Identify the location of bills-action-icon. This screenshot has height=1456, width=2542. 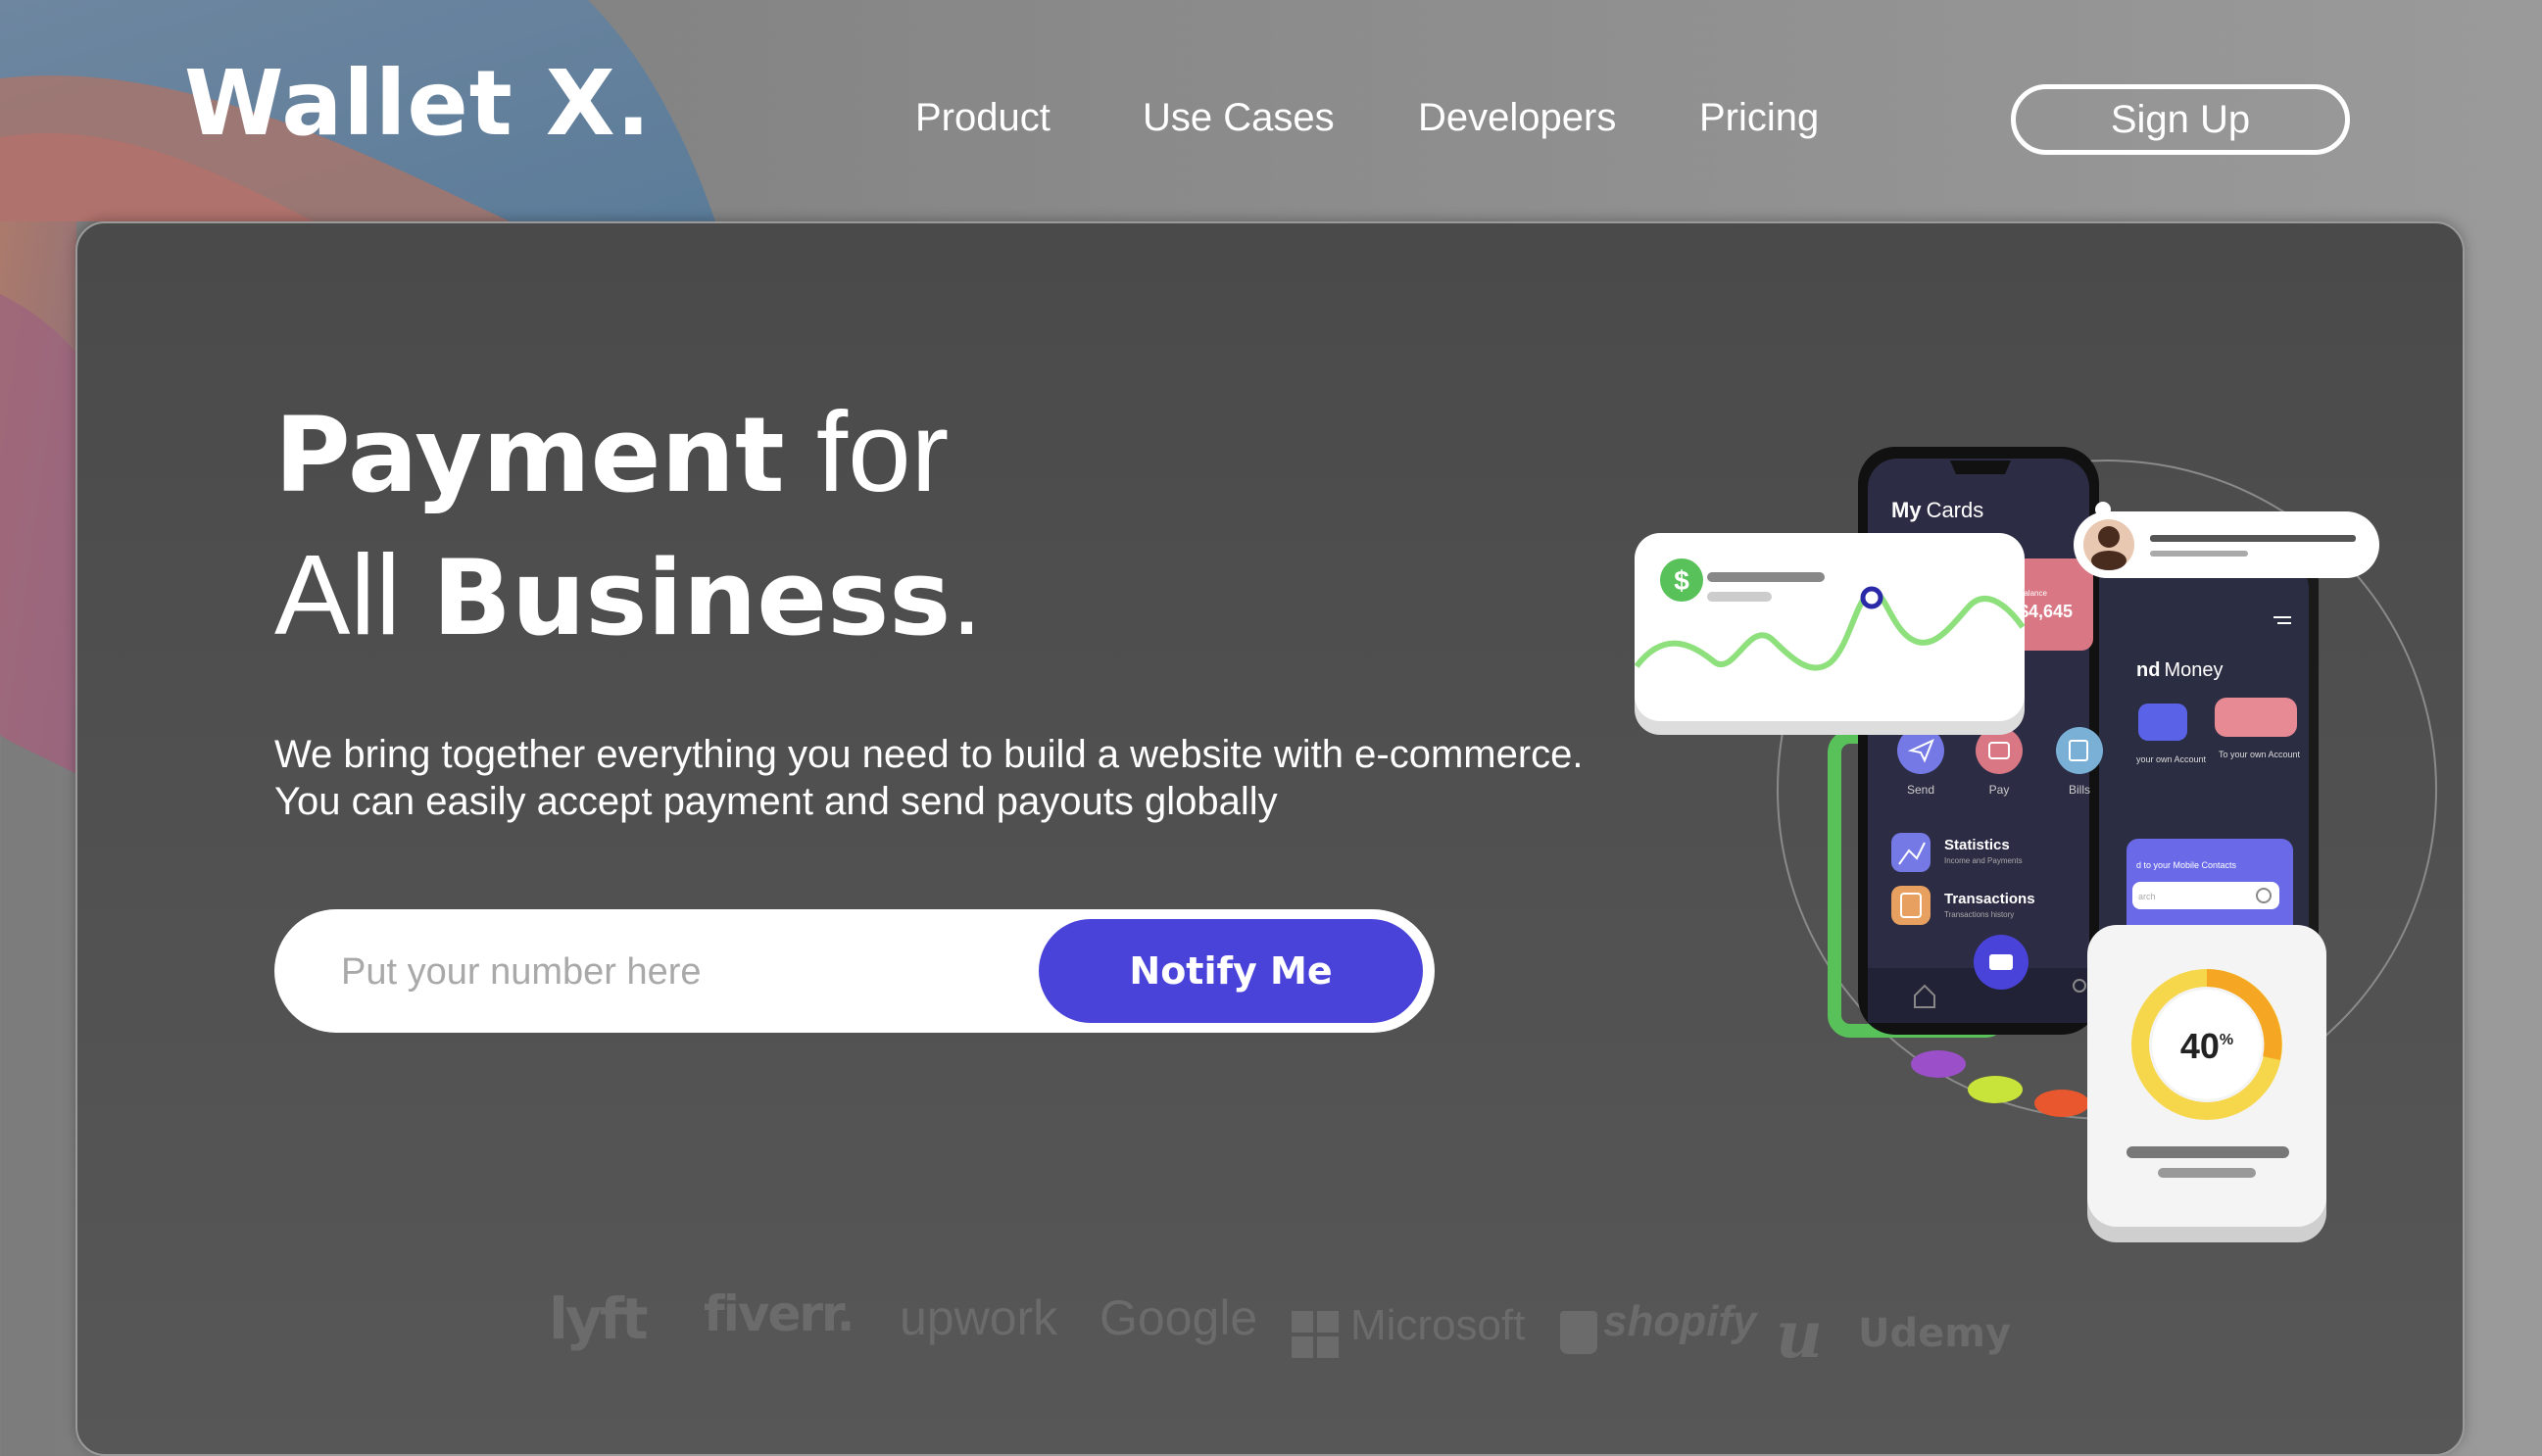
(2079, 750).